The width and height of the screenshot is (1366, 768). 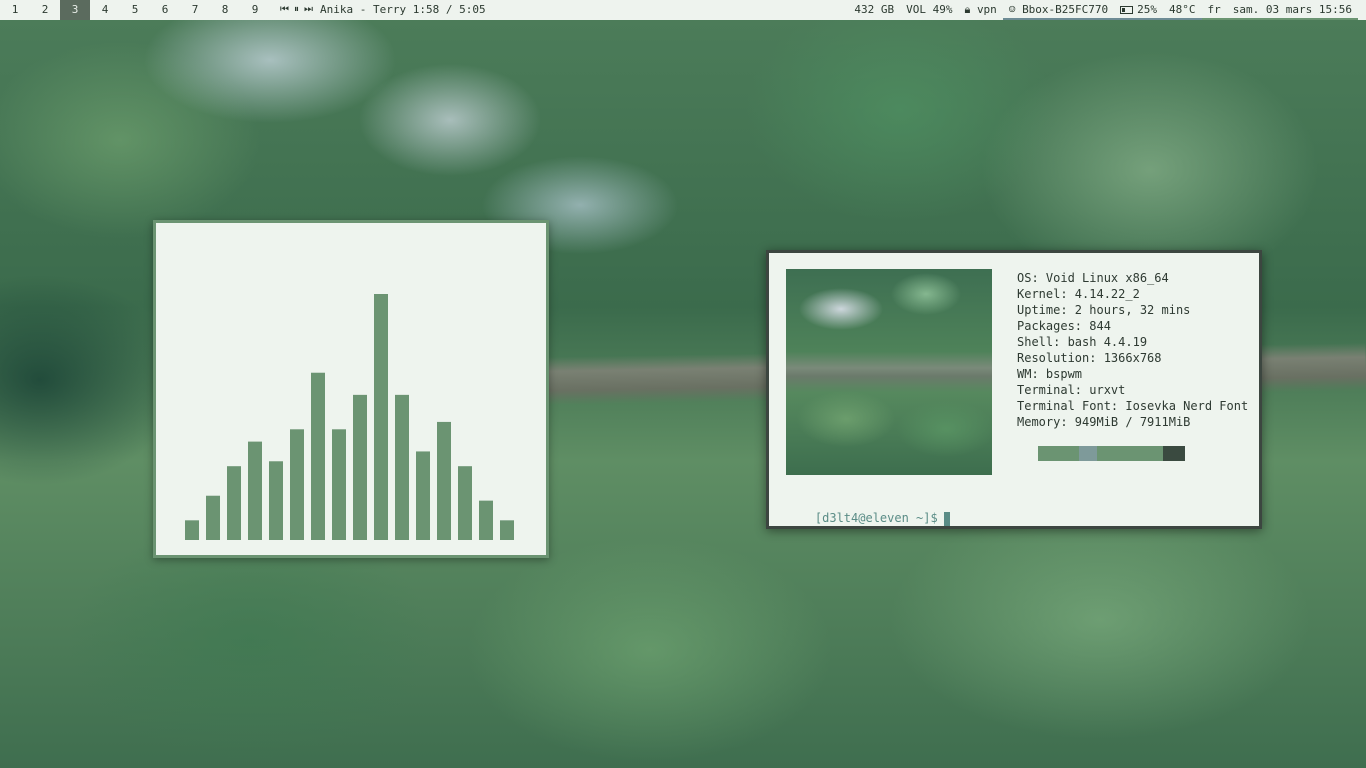 I want to click on system-info-line: Terminal: urxvt, so click(x=1071, y=390).